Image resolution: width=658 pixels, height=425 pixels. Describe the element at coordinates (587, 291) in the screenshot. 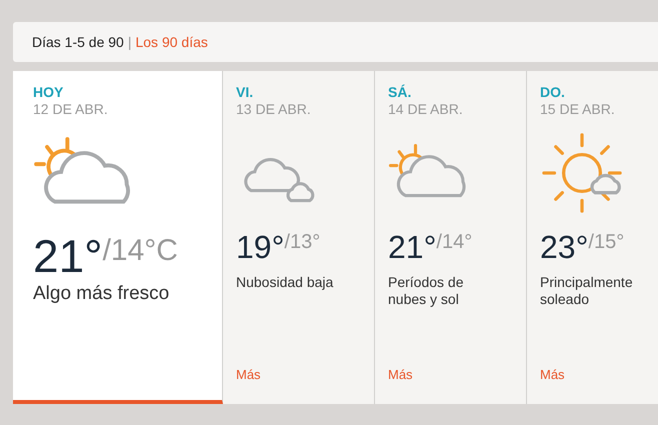

I see `condition-text: Principalmente soleado` at that location.